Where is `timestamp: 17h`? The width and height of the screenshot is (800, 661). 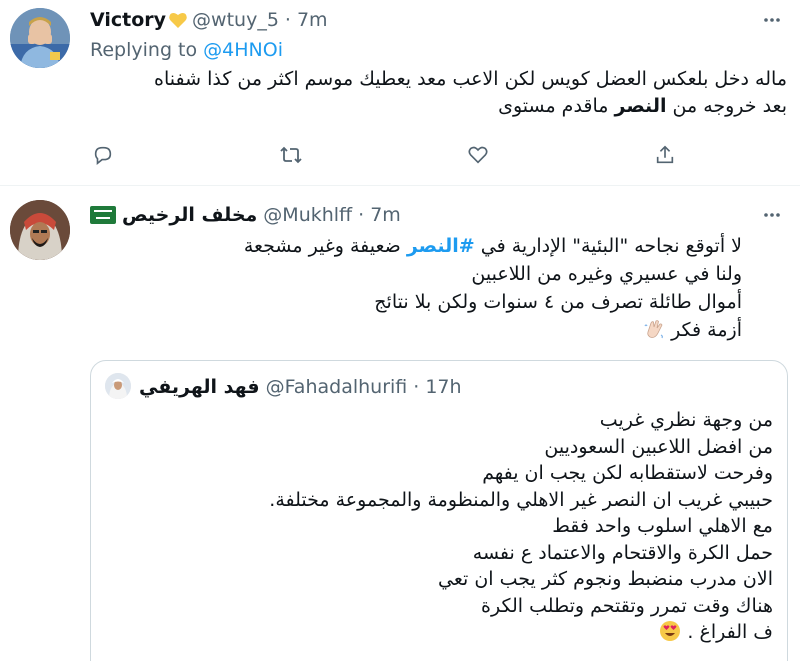 timestamp: 17h is located at coordinates (443, 387).